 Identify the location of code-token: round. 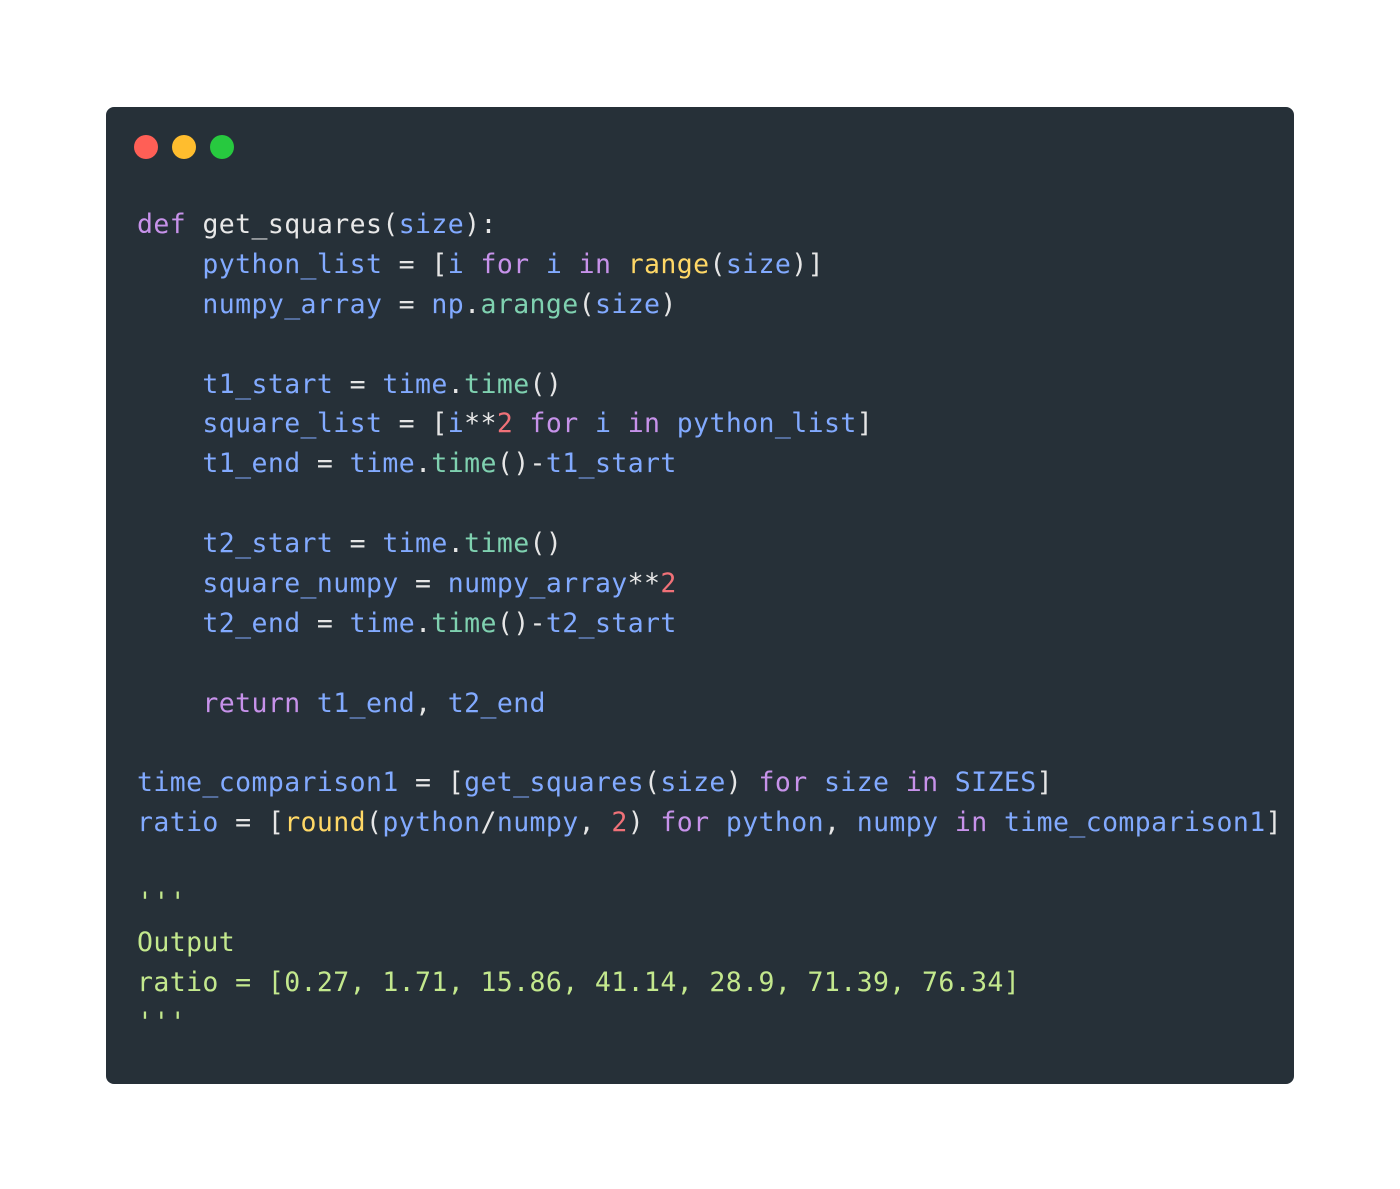
(325, 823).